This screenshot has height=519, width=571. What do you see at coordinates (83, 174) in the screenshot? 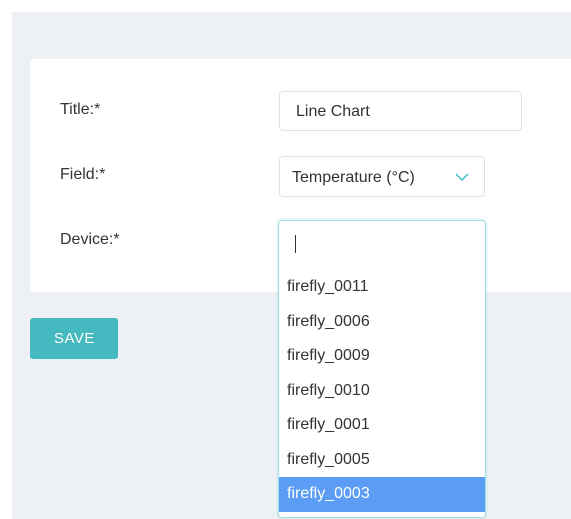
I see `field-label: Field:*` at bounding box center [83, 174].